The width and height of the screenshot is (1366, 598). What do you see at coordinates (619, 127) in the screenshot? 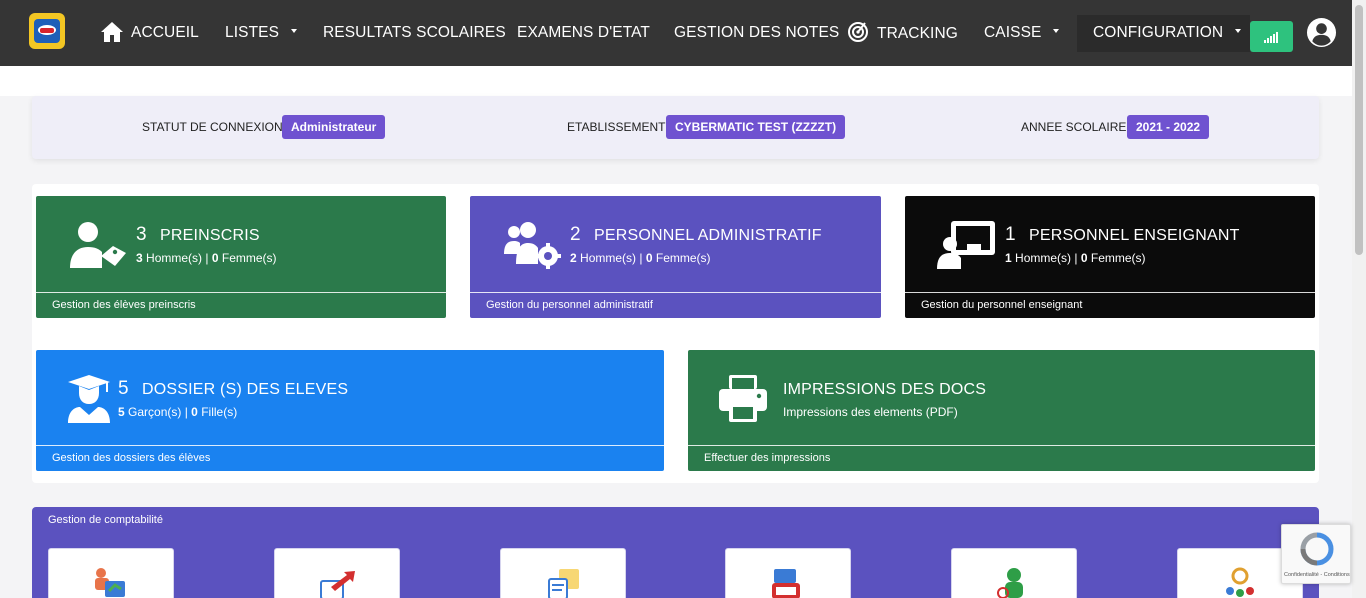
I see `school-label: ETABLISSEMENT :` at bounding box center [619, 127].